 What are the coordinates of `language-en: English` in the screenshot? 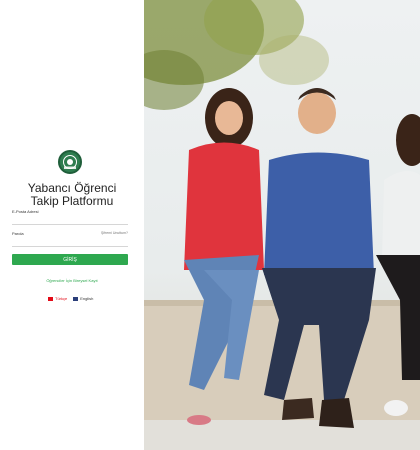 It's located at (83, 298).